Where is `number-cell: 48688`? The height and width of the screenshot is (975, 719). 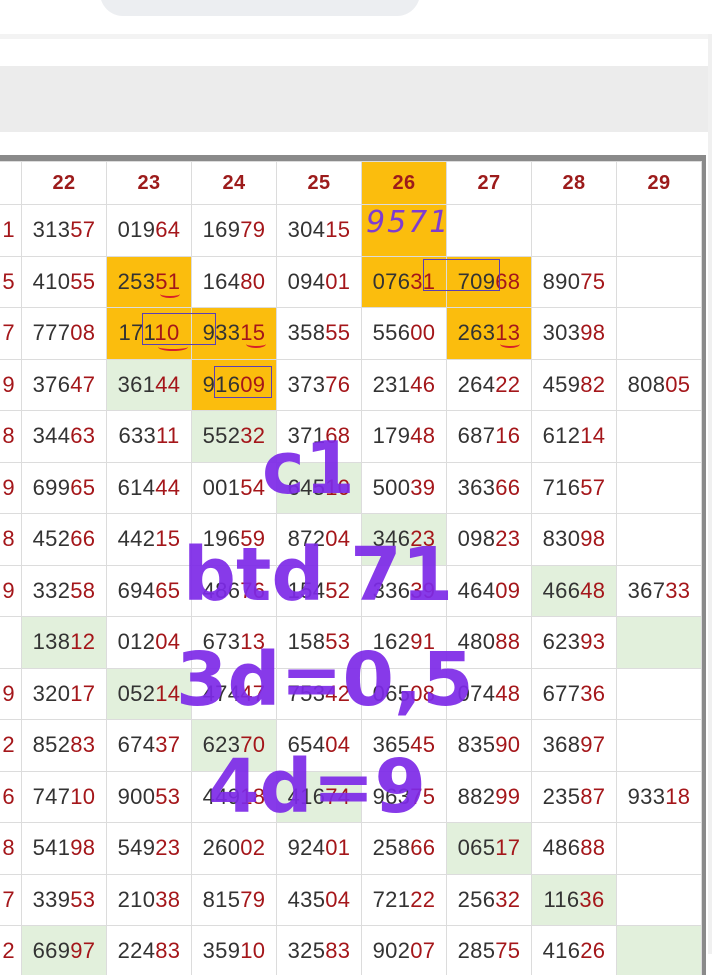
number-cell: 48688 is located at coordinates (573, 849).